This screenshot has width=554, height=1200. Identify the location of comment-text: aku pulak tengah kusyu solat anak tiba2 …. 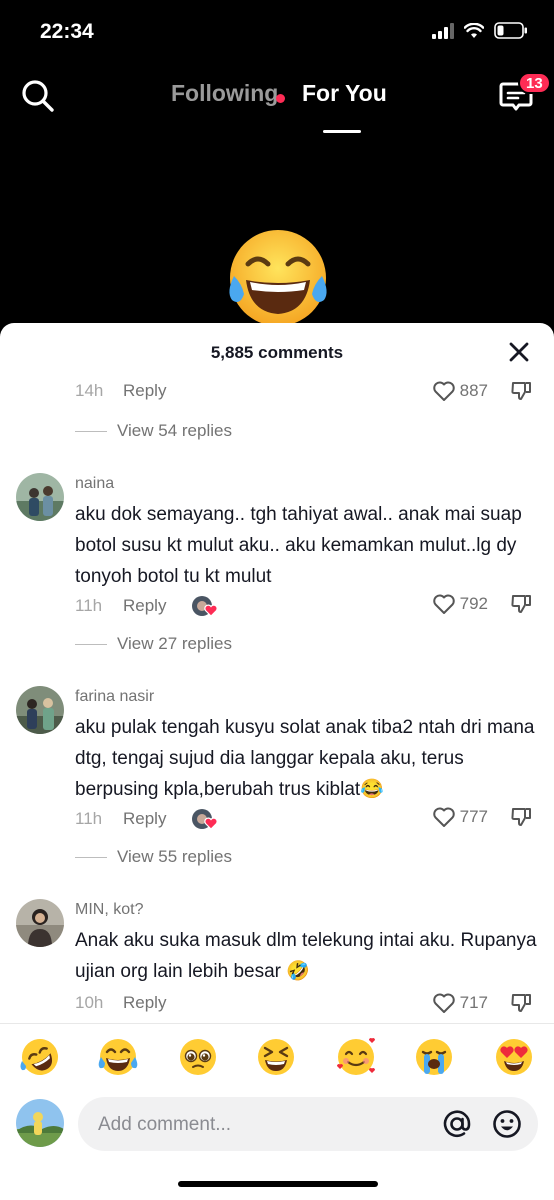
(305, 758).